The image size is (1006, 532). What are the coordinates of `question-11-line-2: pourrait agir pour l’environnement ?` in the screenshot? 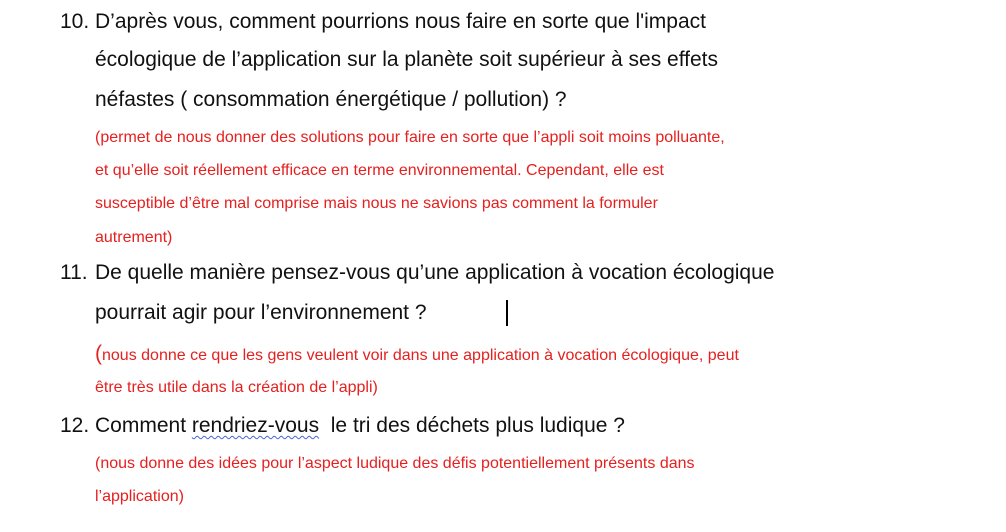 It's located at (261, 312).